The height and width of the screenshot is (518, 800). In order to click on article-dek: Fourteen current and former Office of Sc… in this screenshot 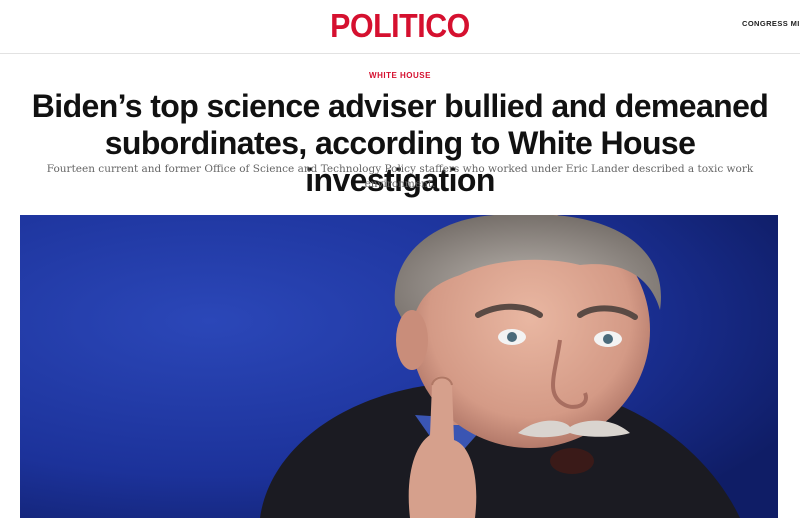, I will do `click(400, 176)`.